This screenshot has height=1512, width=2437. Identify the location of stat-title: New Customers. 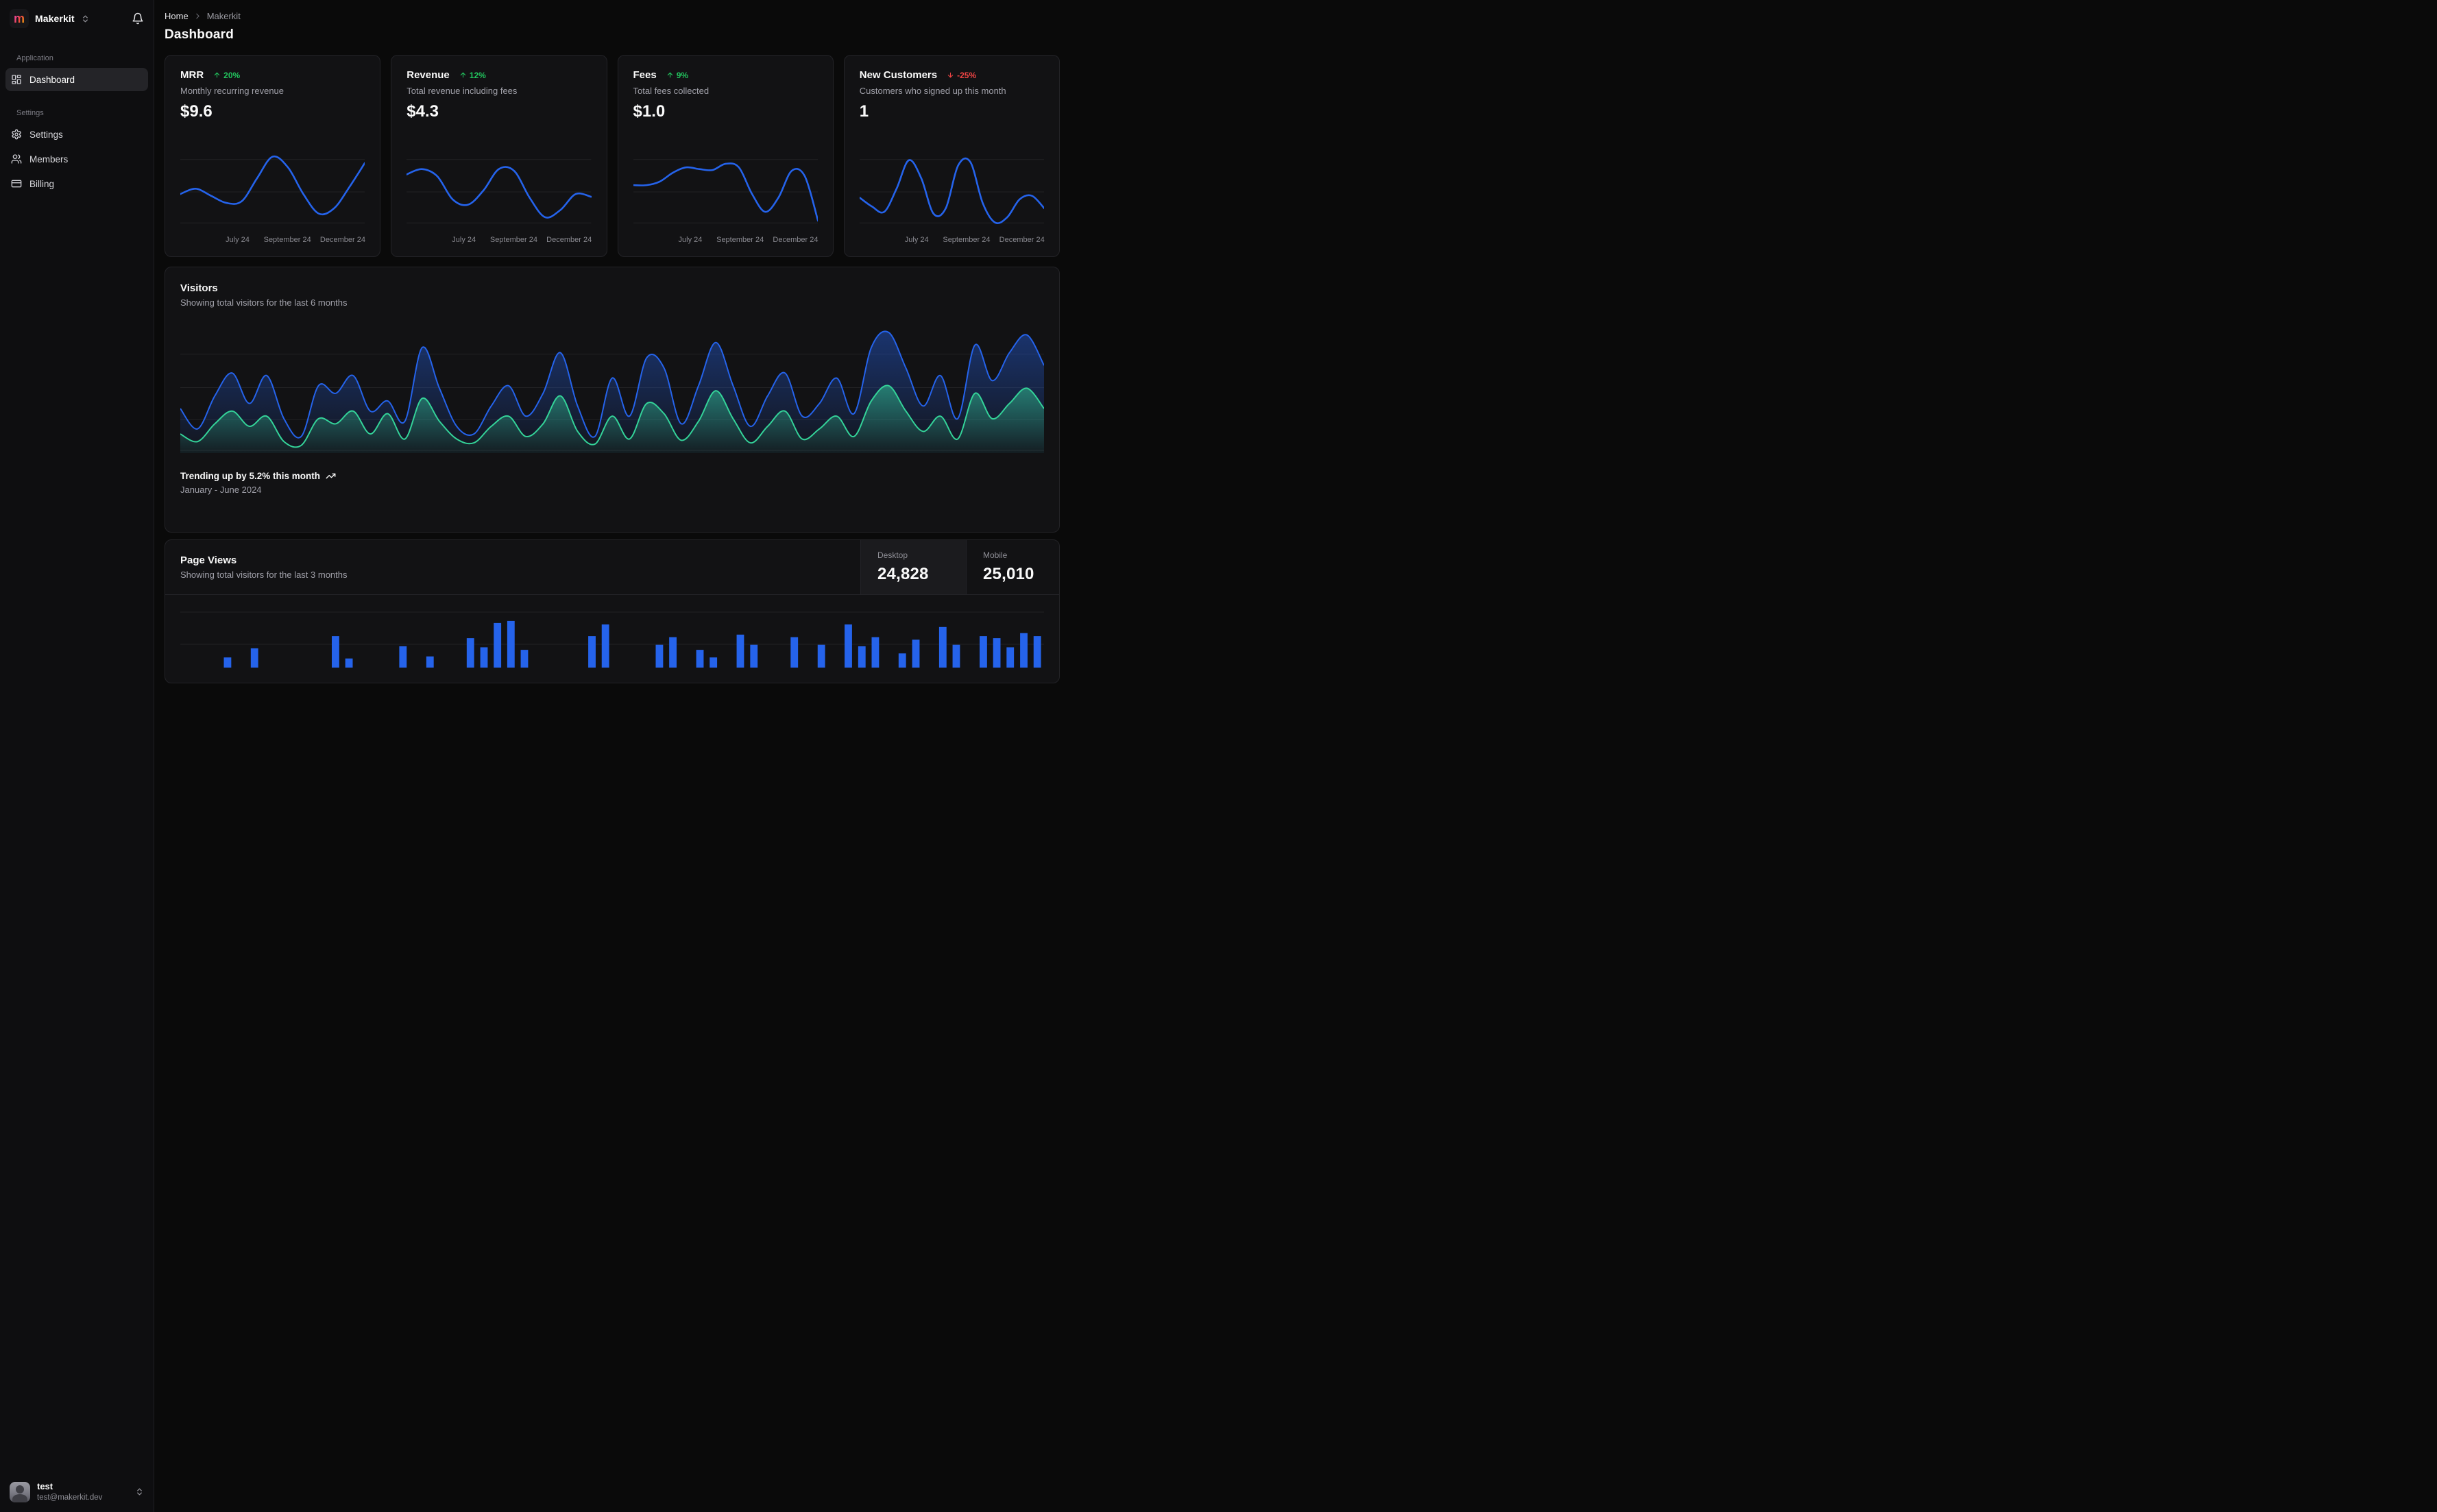
(898, 75).